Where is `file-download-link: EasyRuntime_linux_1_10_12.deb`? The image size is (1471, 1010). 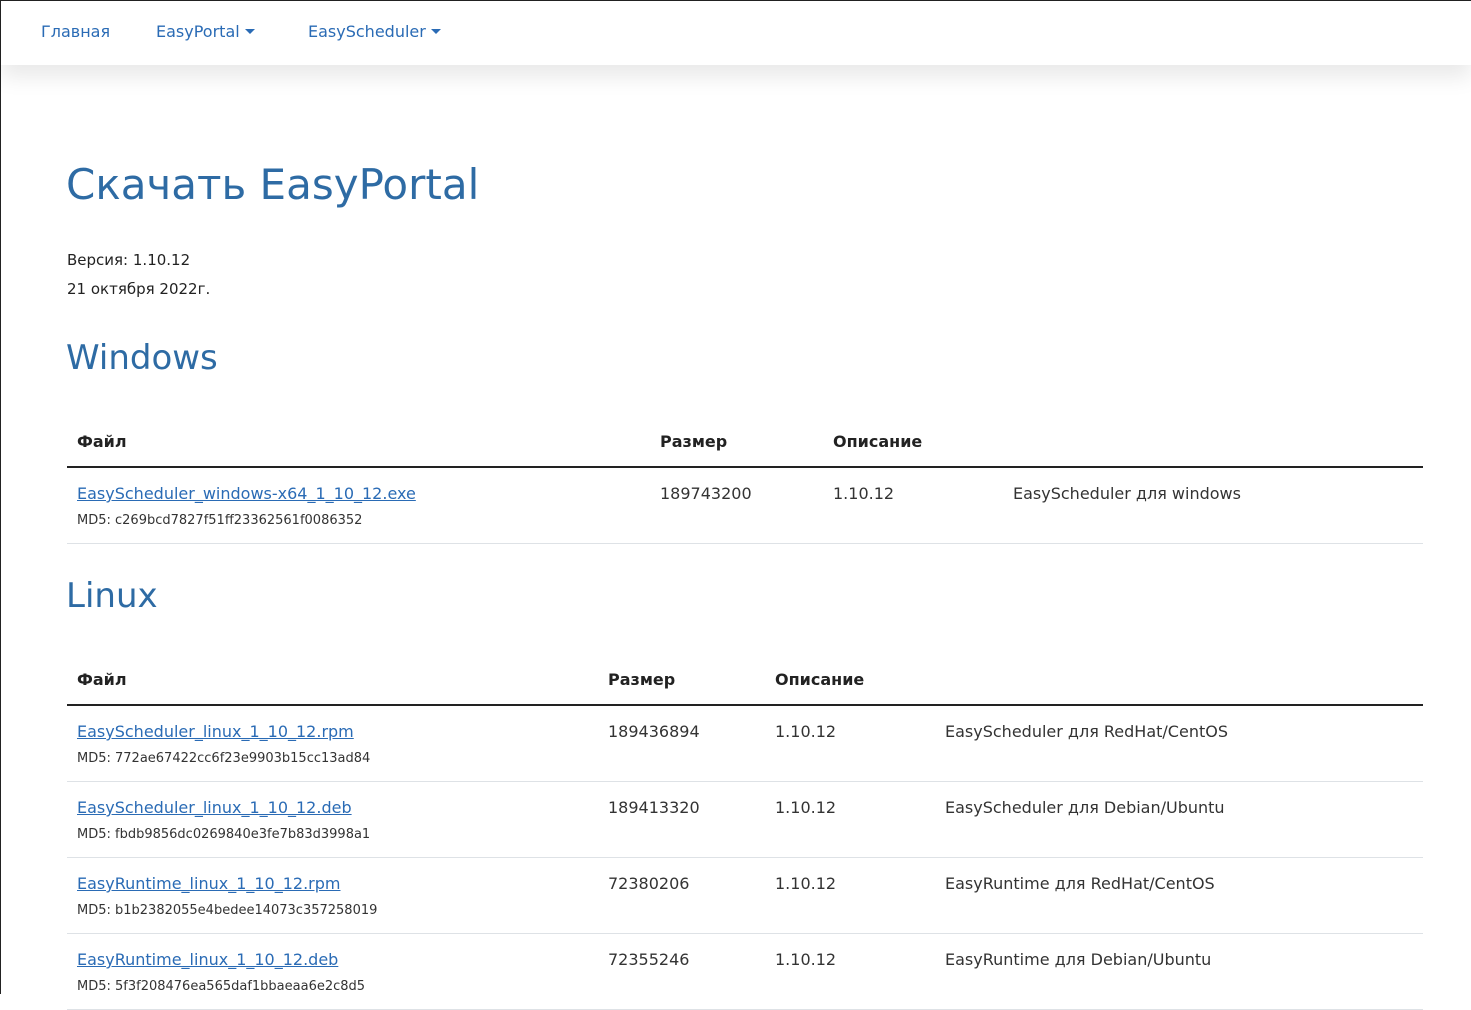
file-download-link: EasyRuntime_linux_1_10_12.deb is located at coordinates (207, 959).